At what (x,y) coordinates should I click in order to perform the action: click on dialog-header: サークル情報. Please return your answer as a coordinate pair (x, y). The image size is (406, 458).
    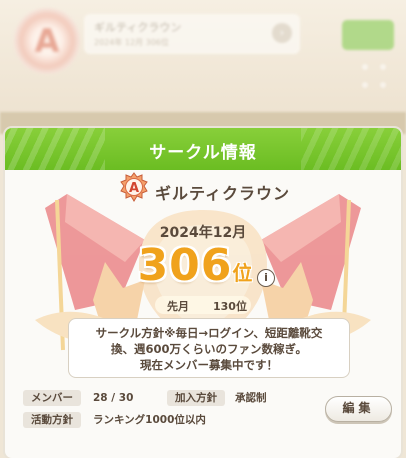
    Looking at the image, I should click on (203, 149).